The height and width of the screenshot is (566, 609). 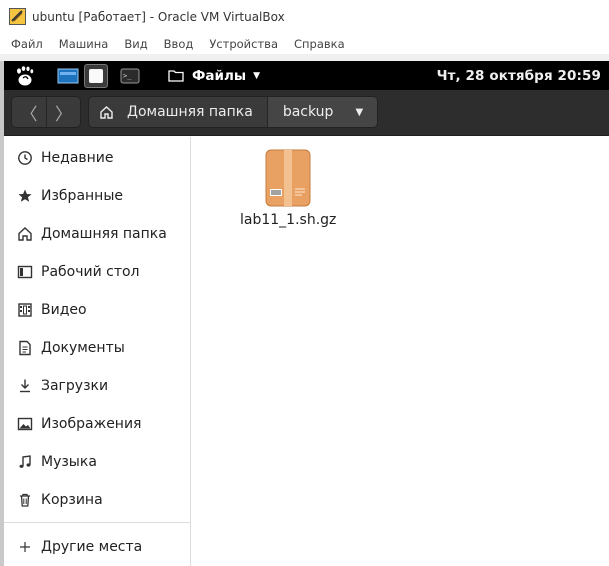 I want to click on music-icon, so click(x=25, y=462).